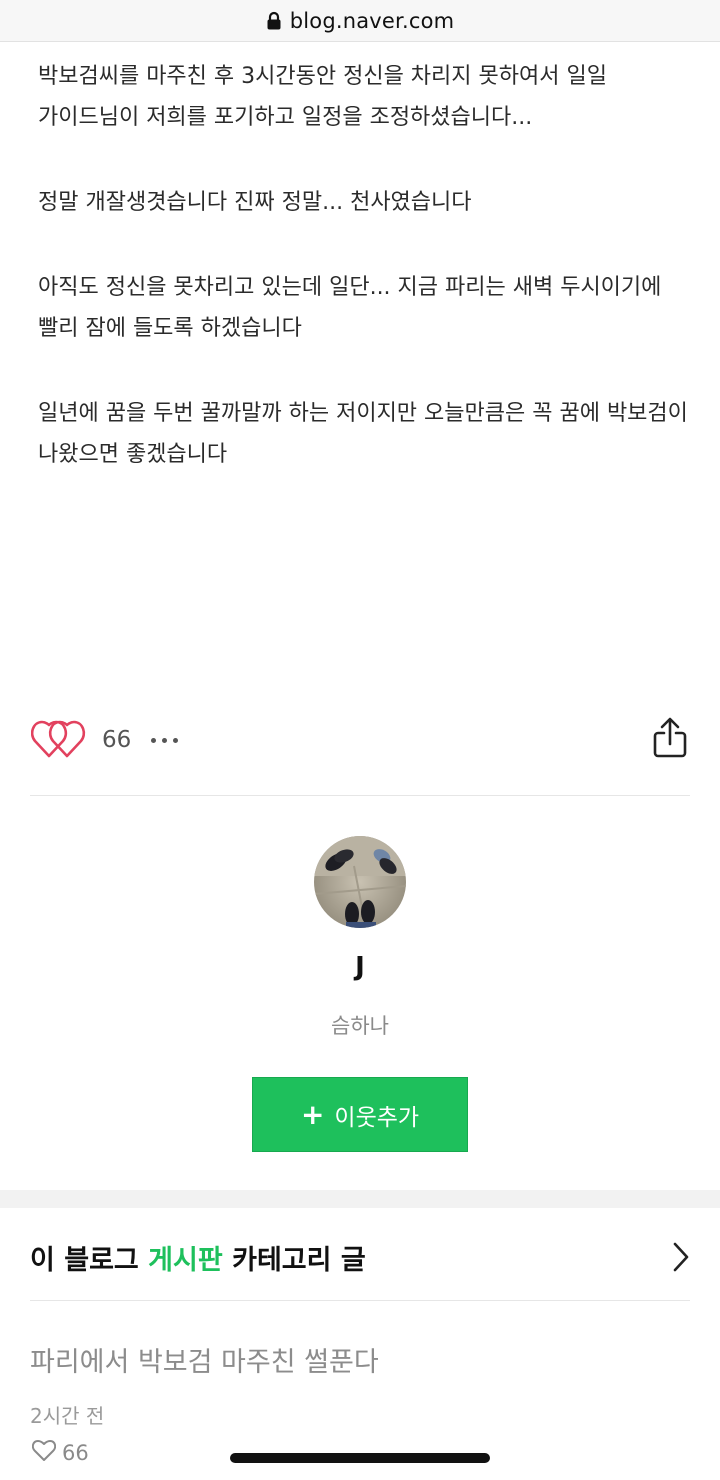 The width and height of the screenshot is (720, 1480). I want to click on browser-url-bar: blog.naver.com, so click(360, 21).